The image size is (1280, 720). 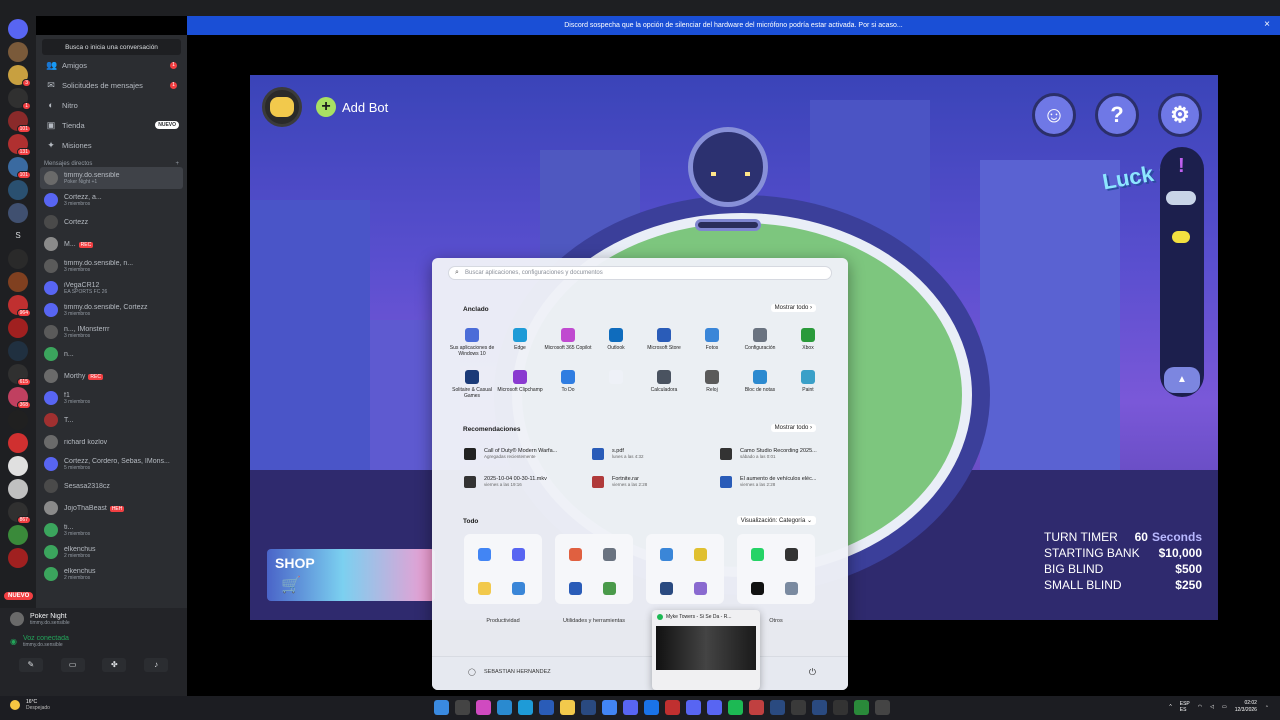 What do you see at coordinates (616, 378) in the screenshot?
I see `pinned-app` at bounding box center [616, 378].